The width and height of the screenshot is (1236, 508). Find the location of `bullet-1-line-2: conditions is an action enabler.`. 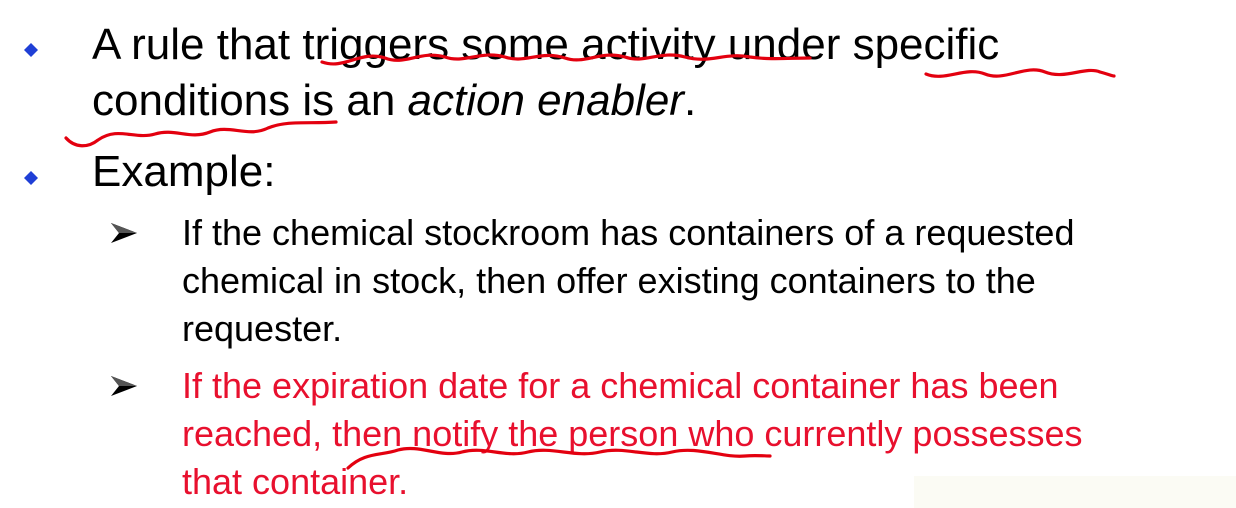

bullet-1-line-2: conditions is an action enabler. is located at coordinates (394, 101).